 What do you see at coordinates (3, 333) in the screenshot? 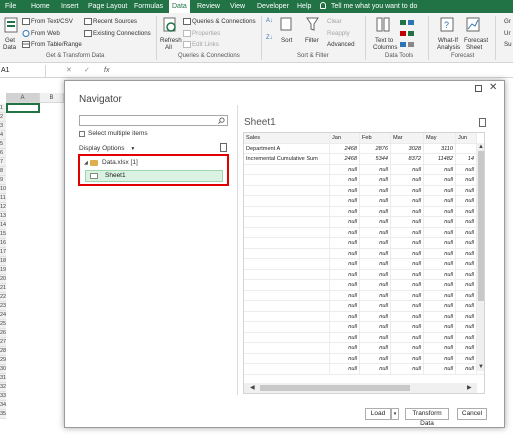
I see `row-header: 26` at bounding box center [3, 333].